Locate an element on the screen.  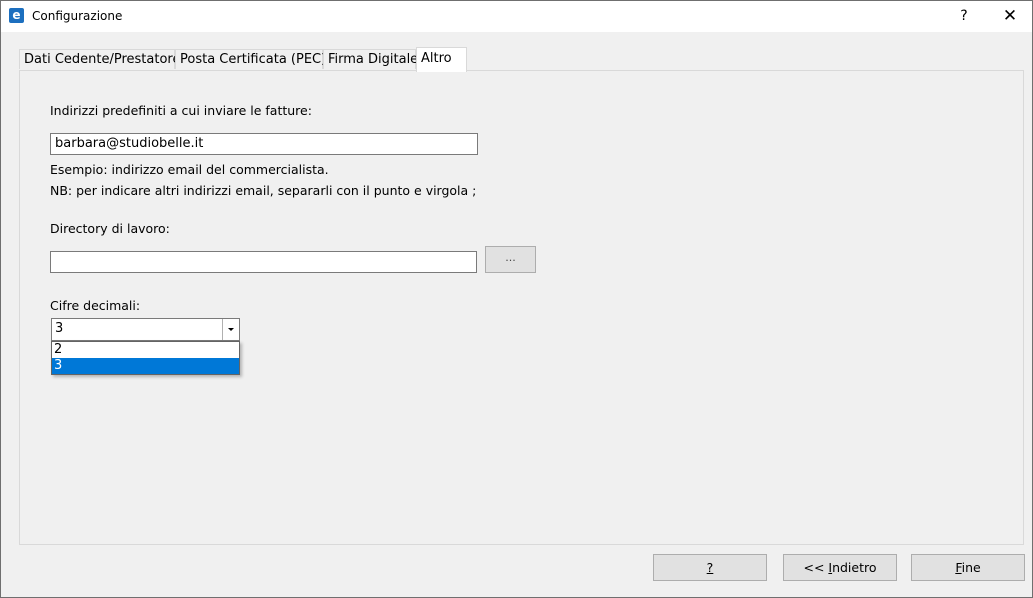
help-button-label: ? is located at coordinates (710, 567).